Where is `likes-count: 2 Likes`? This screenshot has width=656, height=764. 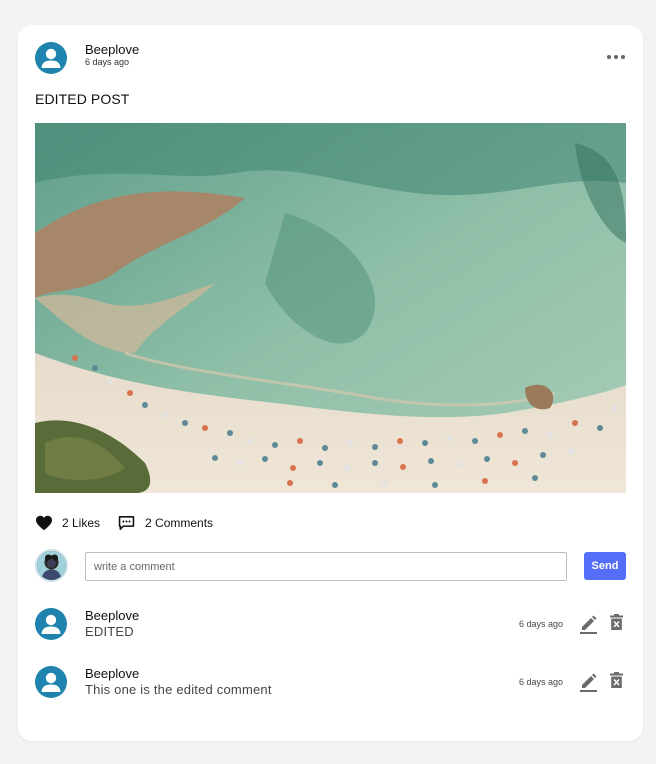 likes-count: 2 Likes is located at coordinates (81, 523).